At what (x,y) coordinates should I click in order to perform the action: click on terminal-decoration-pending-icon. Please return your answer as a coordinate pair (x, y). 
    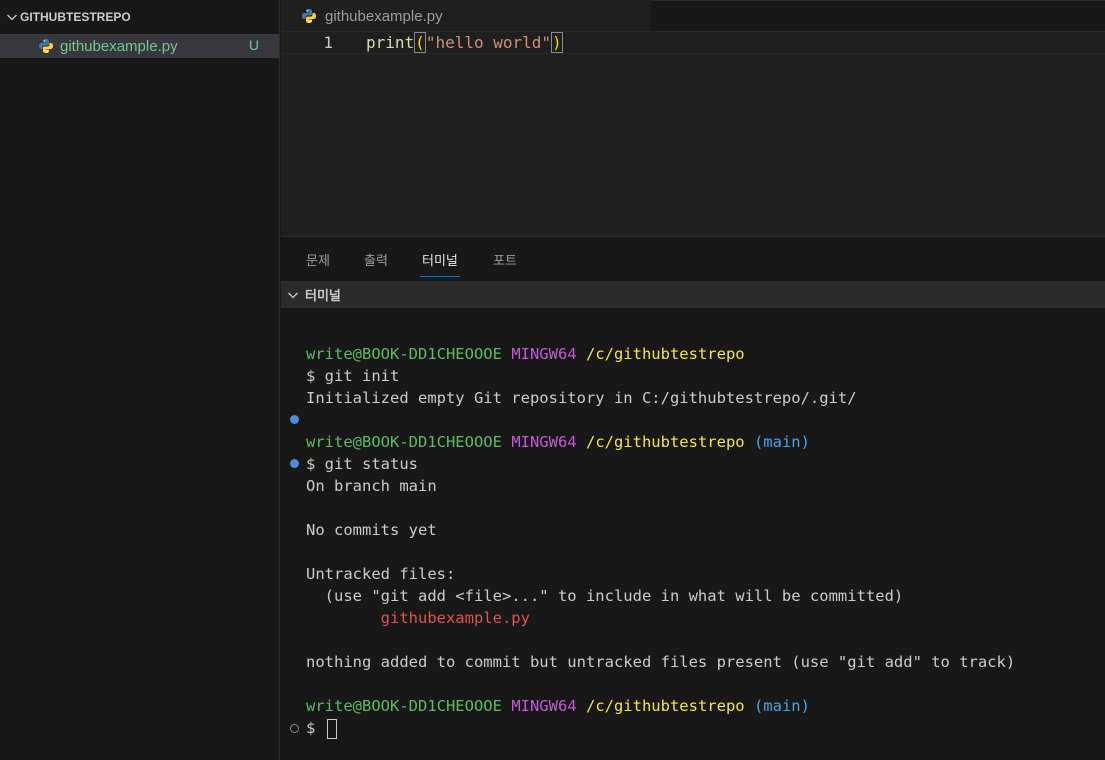
    Looking at the image, I should click on (294, 728).